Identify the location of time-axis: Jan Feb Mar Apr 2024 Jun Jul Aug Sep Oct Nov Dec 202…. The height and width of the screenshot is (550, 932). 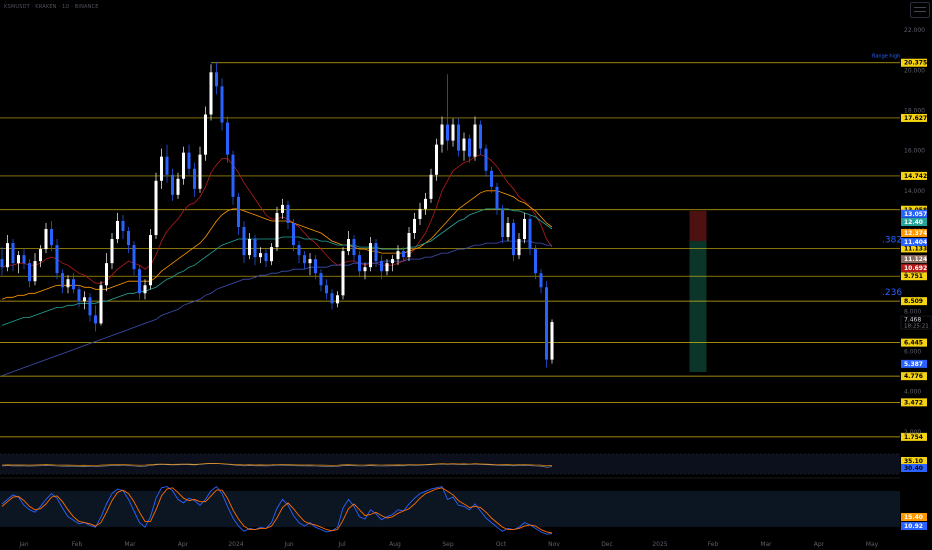
(448, 544).